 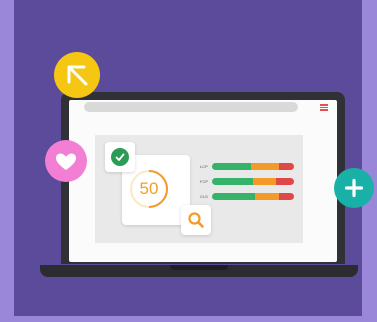 I want to click on check-badge, so click(x=120, y=157).